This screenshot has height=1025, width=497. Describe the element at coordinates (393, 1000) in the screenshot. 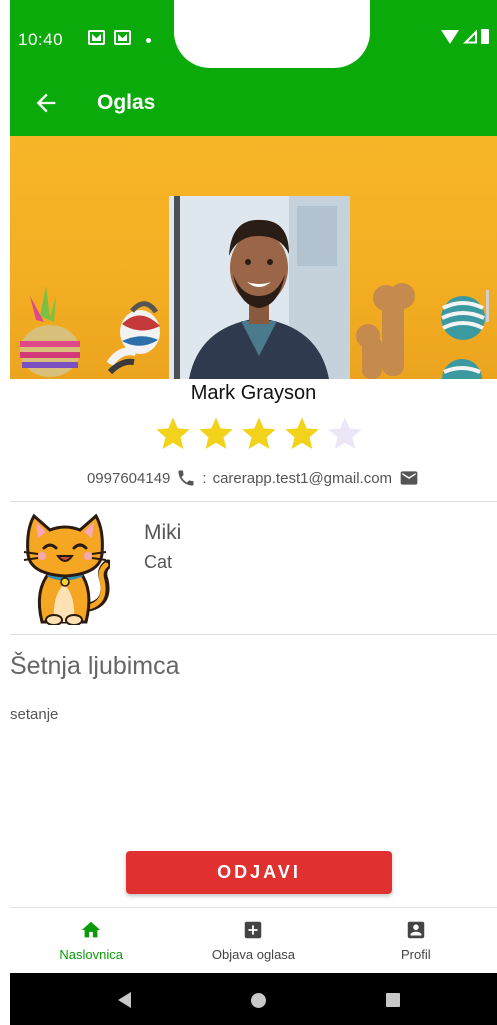

I see `system-recents-icon` at that location.